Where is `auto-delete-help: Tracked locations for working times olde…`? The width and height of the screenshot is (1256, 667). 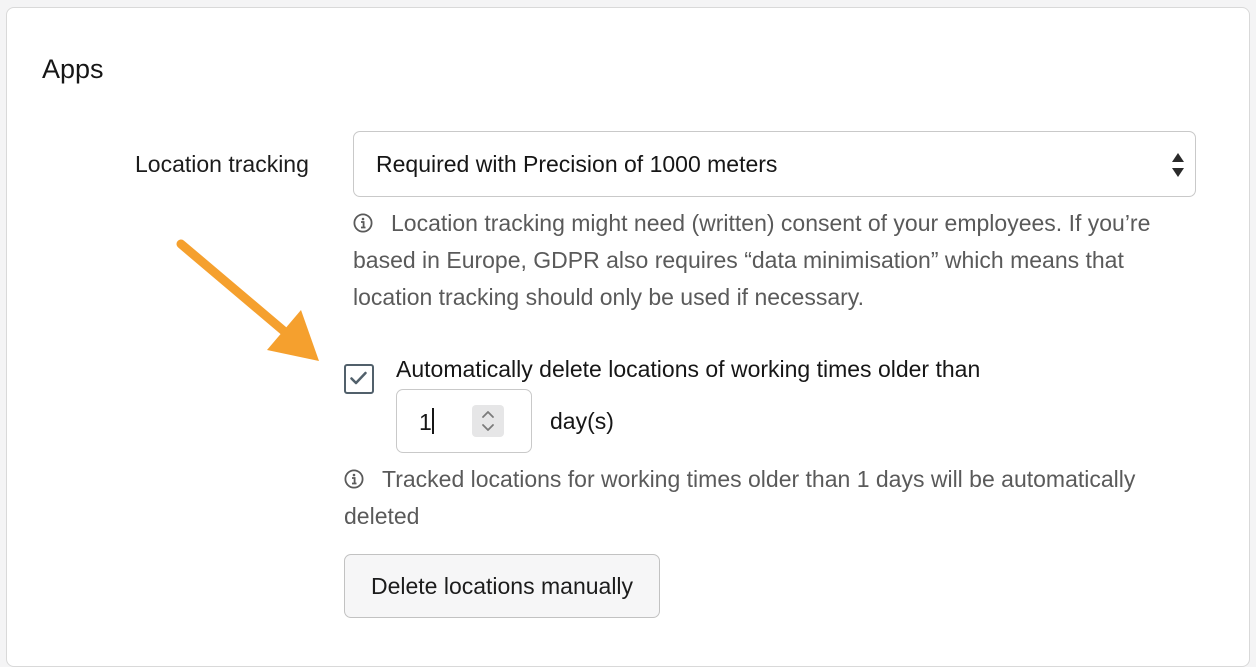
auto-delete-help: Tracked locations for working times olde… is located at coordinates (769, 498).